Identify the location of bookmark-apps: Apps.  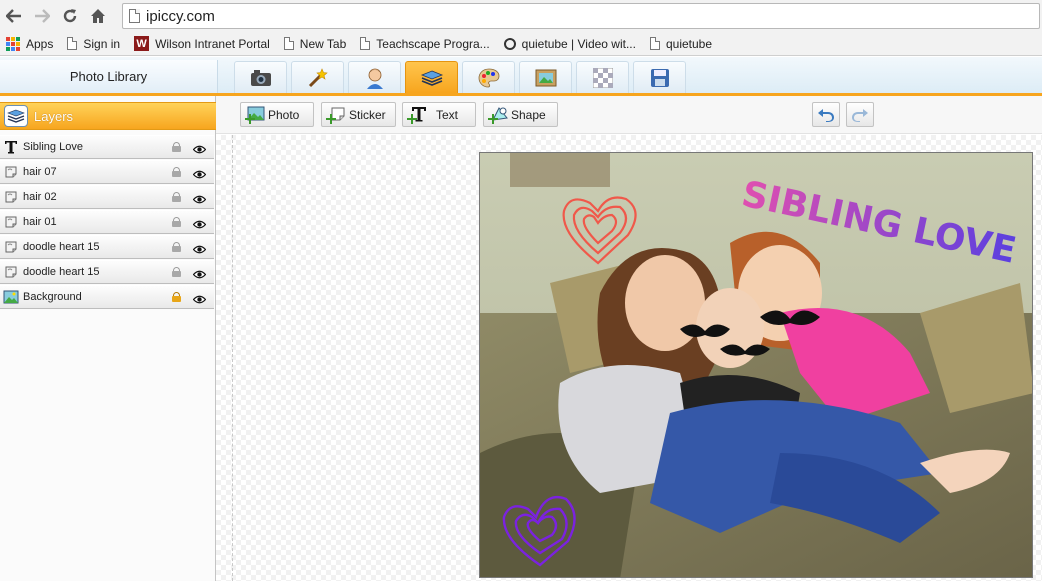
(29, 43).